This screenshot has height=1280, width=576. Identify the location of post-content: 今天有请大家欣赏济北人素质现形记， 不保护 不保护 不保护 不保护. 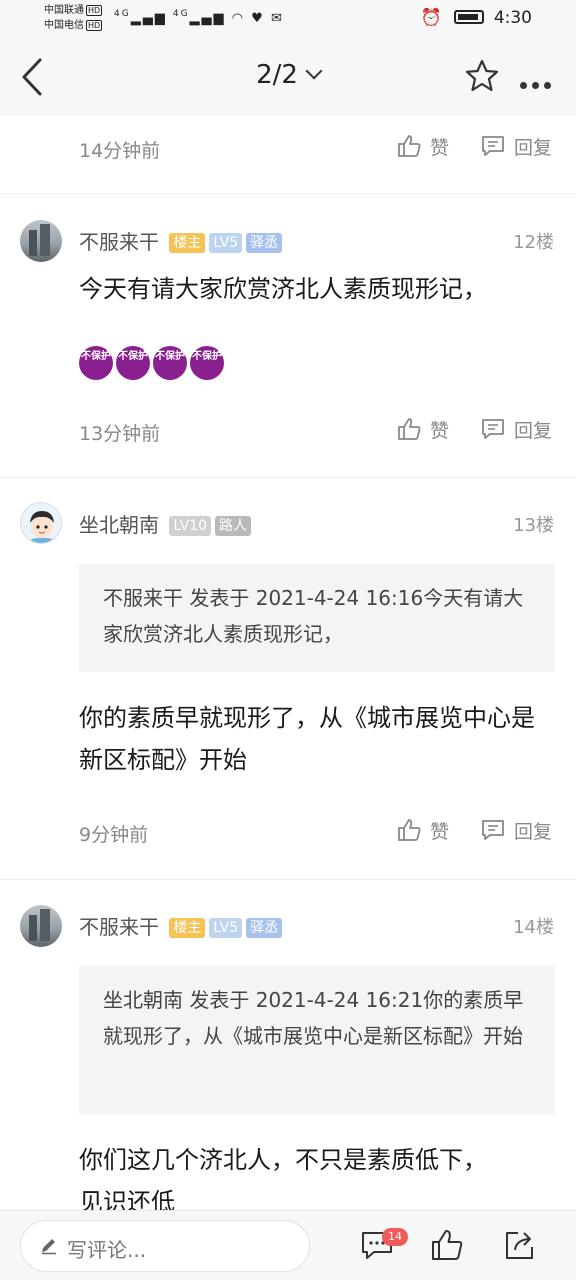
(309, 324).